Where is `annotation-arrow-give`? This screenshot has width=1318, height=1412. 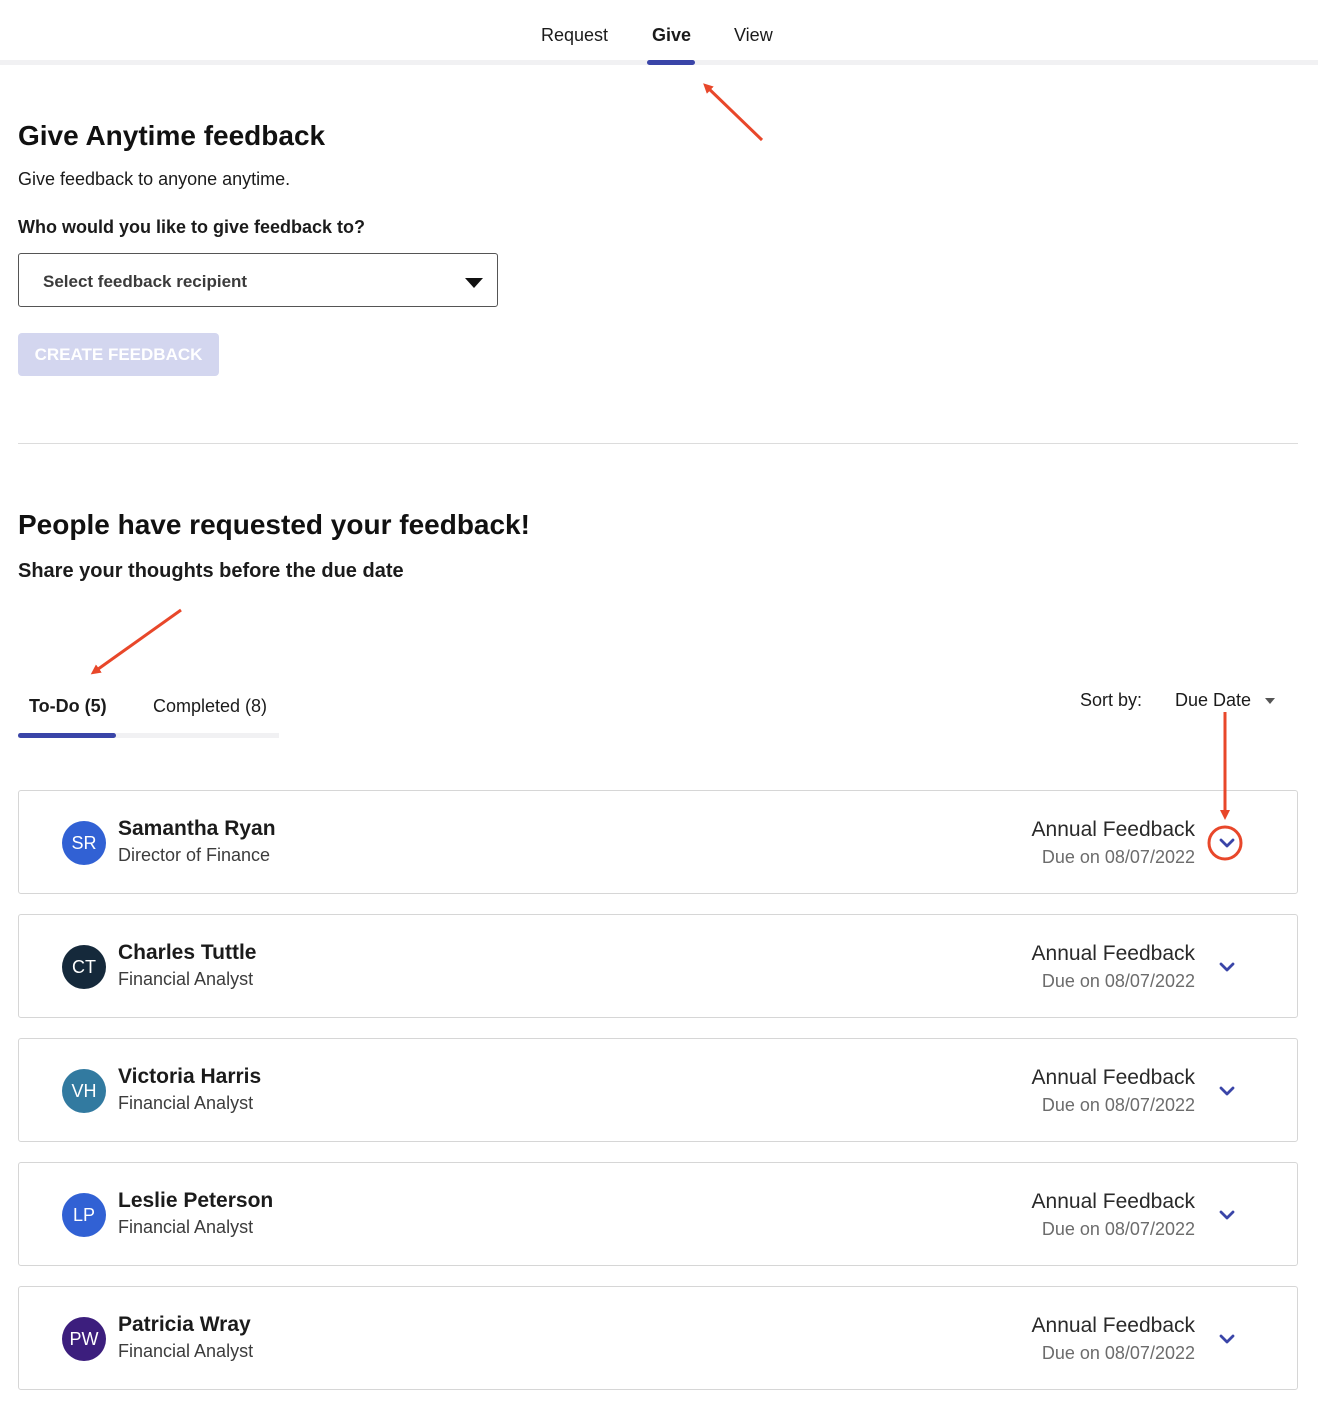
annotation-arrow-give is located at coordinates (733, 112).